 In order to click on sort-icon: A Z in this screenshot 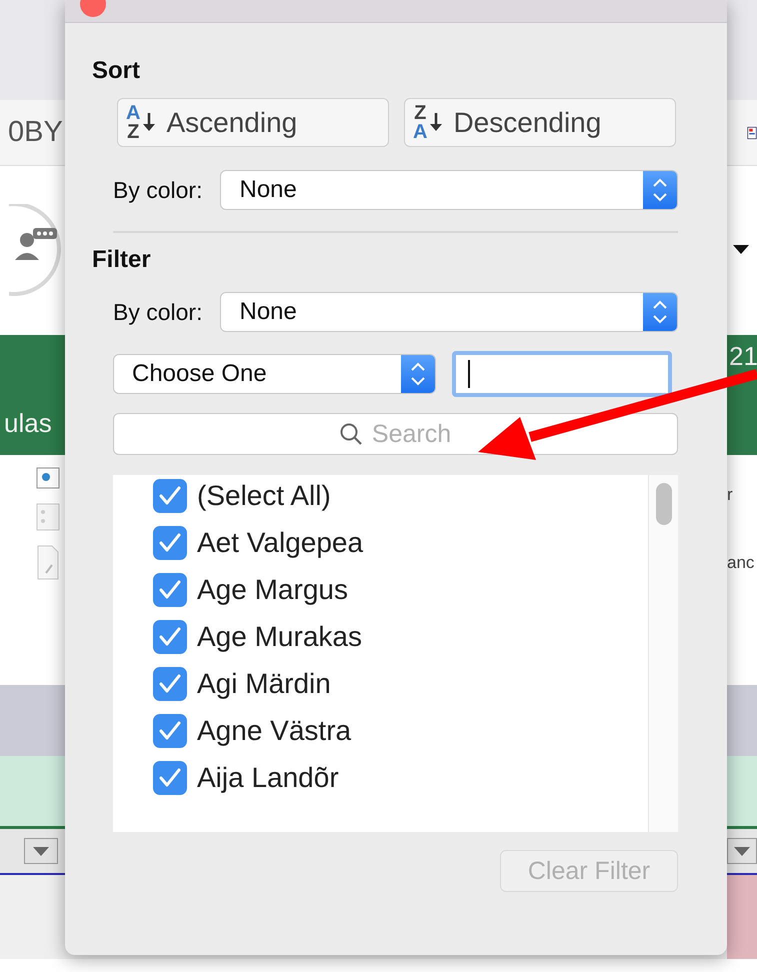, I will do `click(141, 123)`.